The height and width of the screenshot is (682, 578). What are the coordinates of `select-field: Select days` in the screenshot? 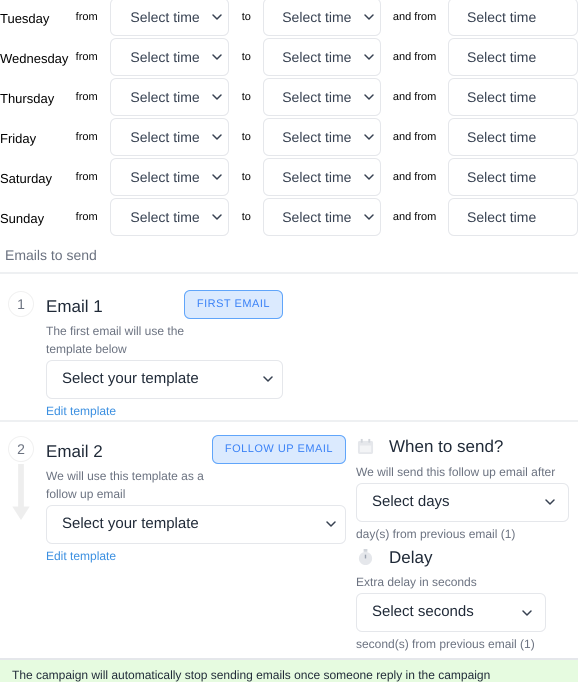 It's located at (462, 502).